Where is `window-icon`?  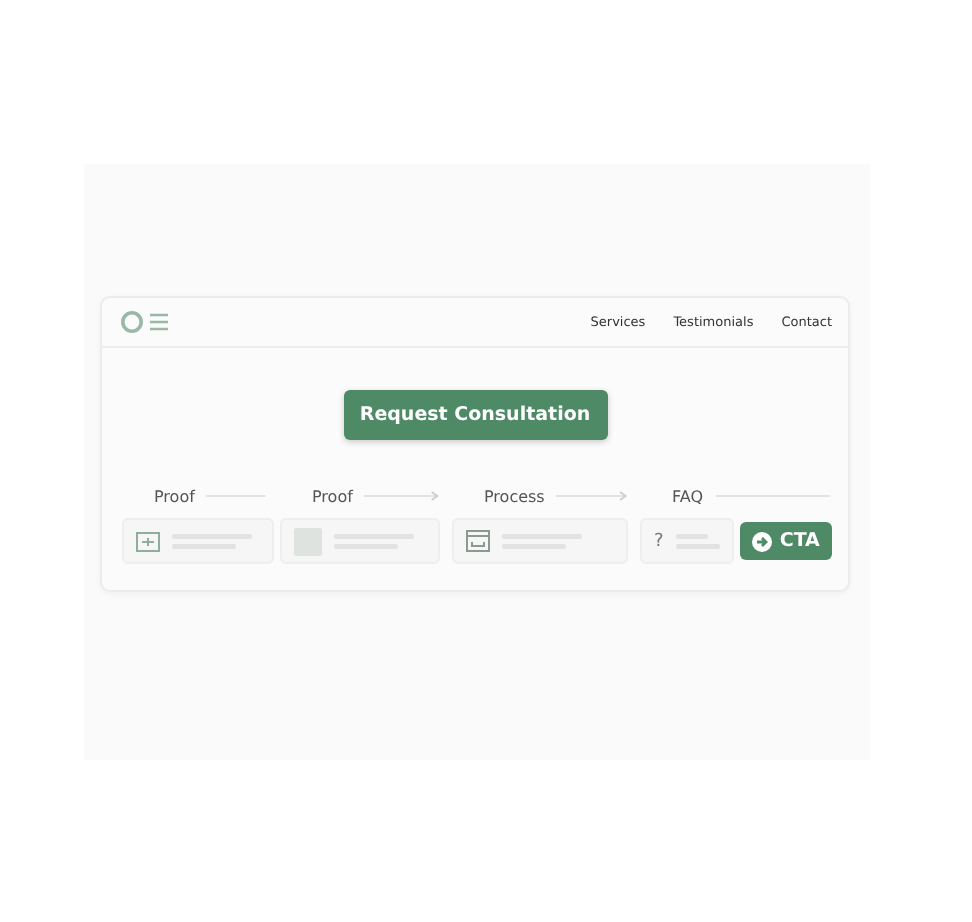
window-icon is located at coordinates (148, 541).